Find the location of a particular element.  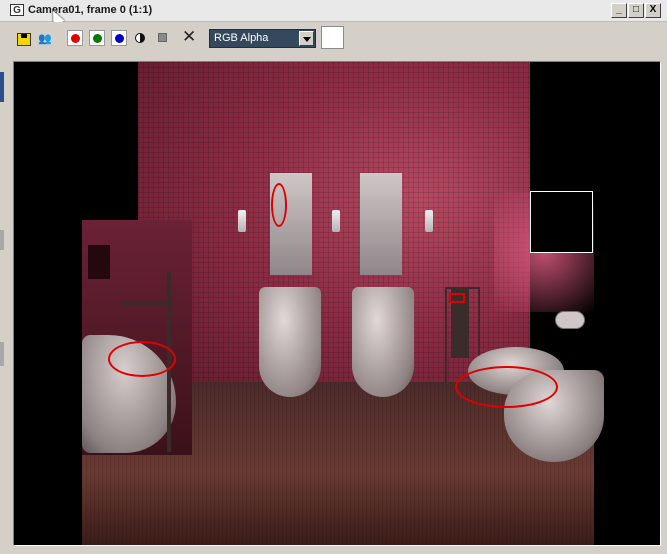

app-icon: G is located at coordinates (17, 10).